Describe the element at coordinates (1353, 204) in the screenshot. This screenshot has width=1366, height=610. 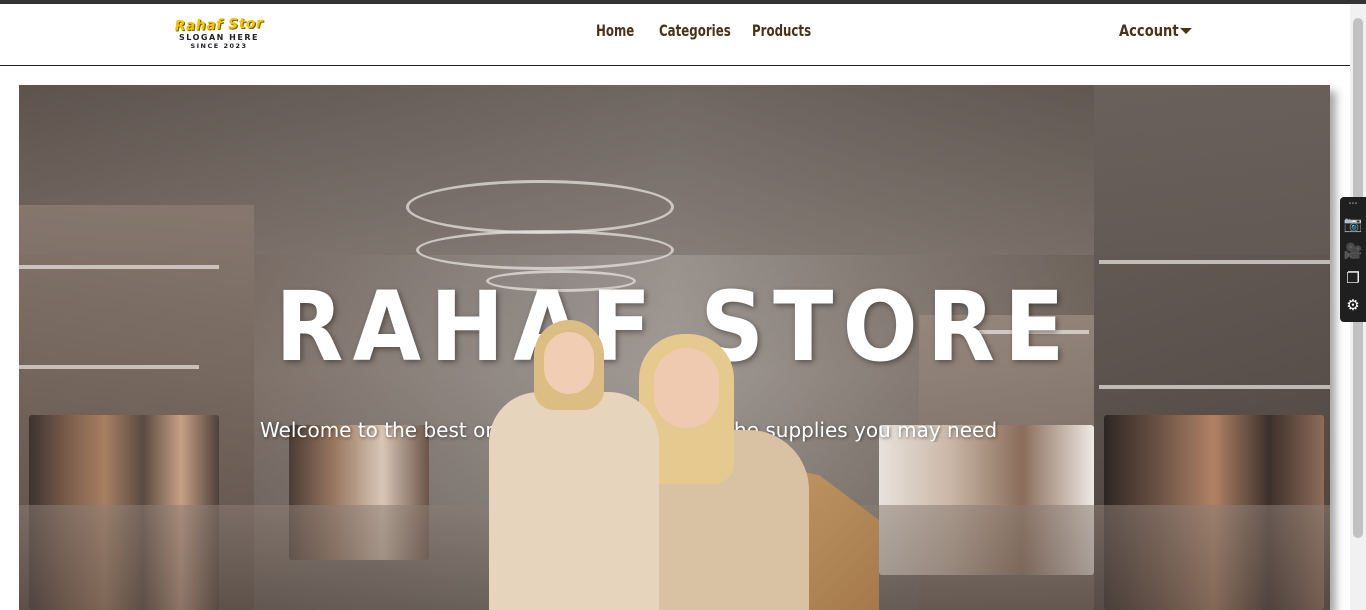
I see `link-more-icon: ⋯` at that location.